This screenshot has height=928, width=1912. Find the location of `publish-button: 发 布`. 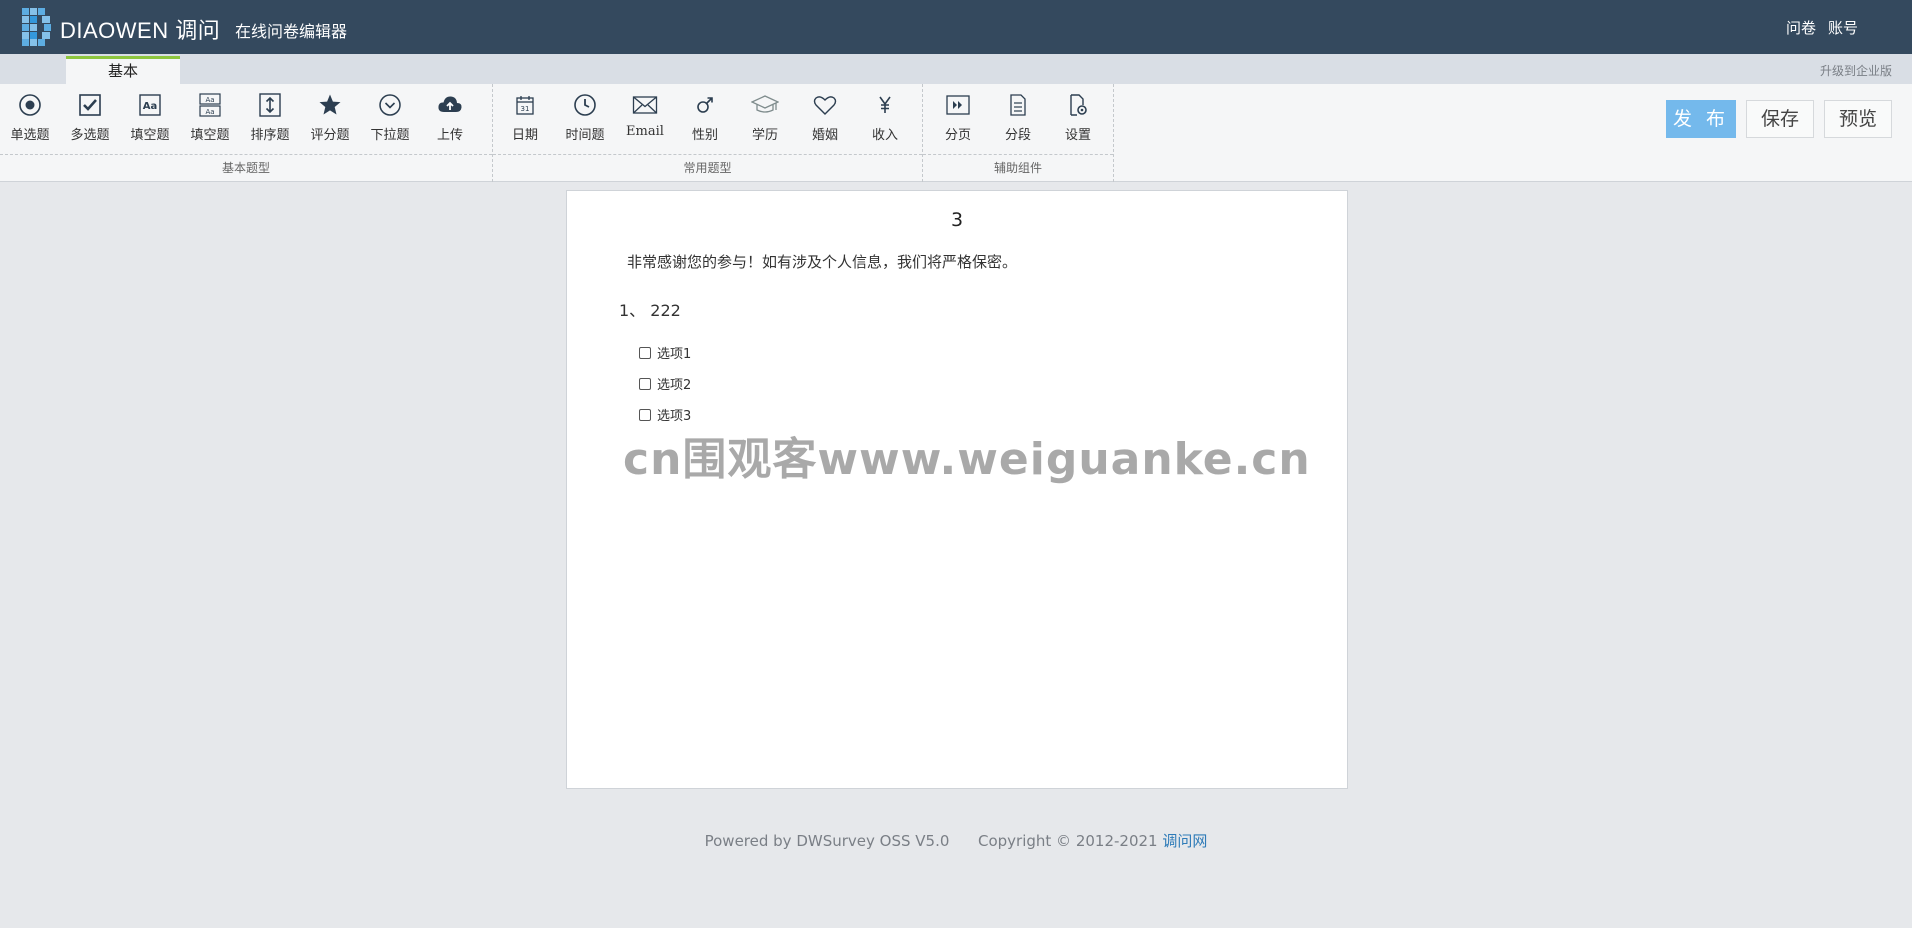

publish-button: 发 布 is located at coordinates (1700, 119).